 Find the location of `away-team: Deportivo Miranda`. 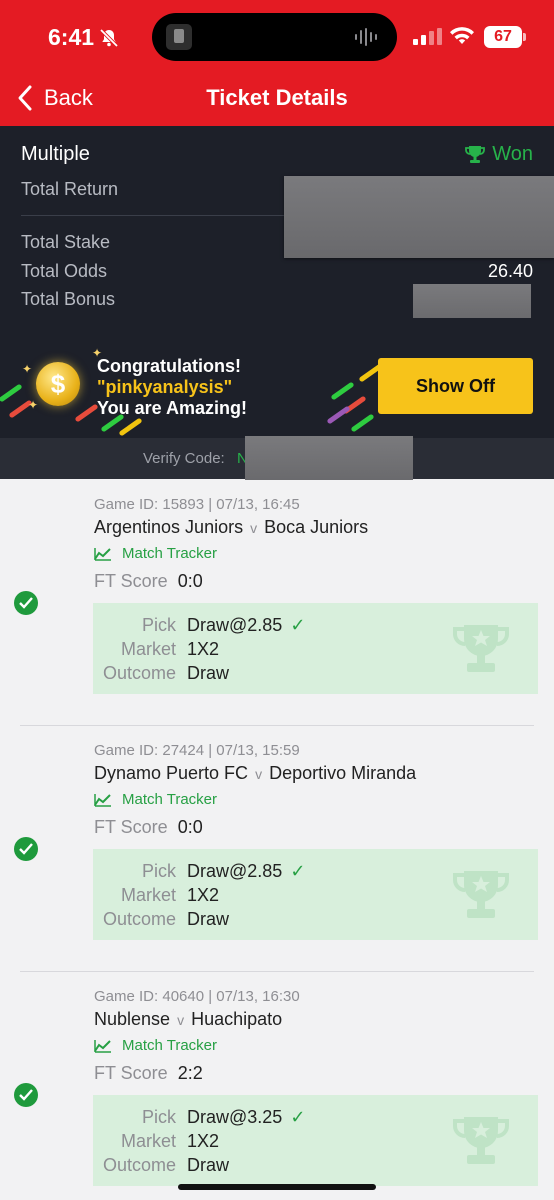

away-team: Deportivo Miranda is located at coordinates (343, 773).